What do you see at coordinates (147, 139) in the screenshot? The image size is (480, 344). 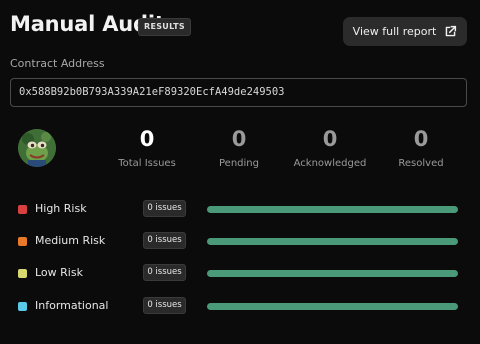 I see `stat-total-issues-value: 0` at bounding box center [147, 139].